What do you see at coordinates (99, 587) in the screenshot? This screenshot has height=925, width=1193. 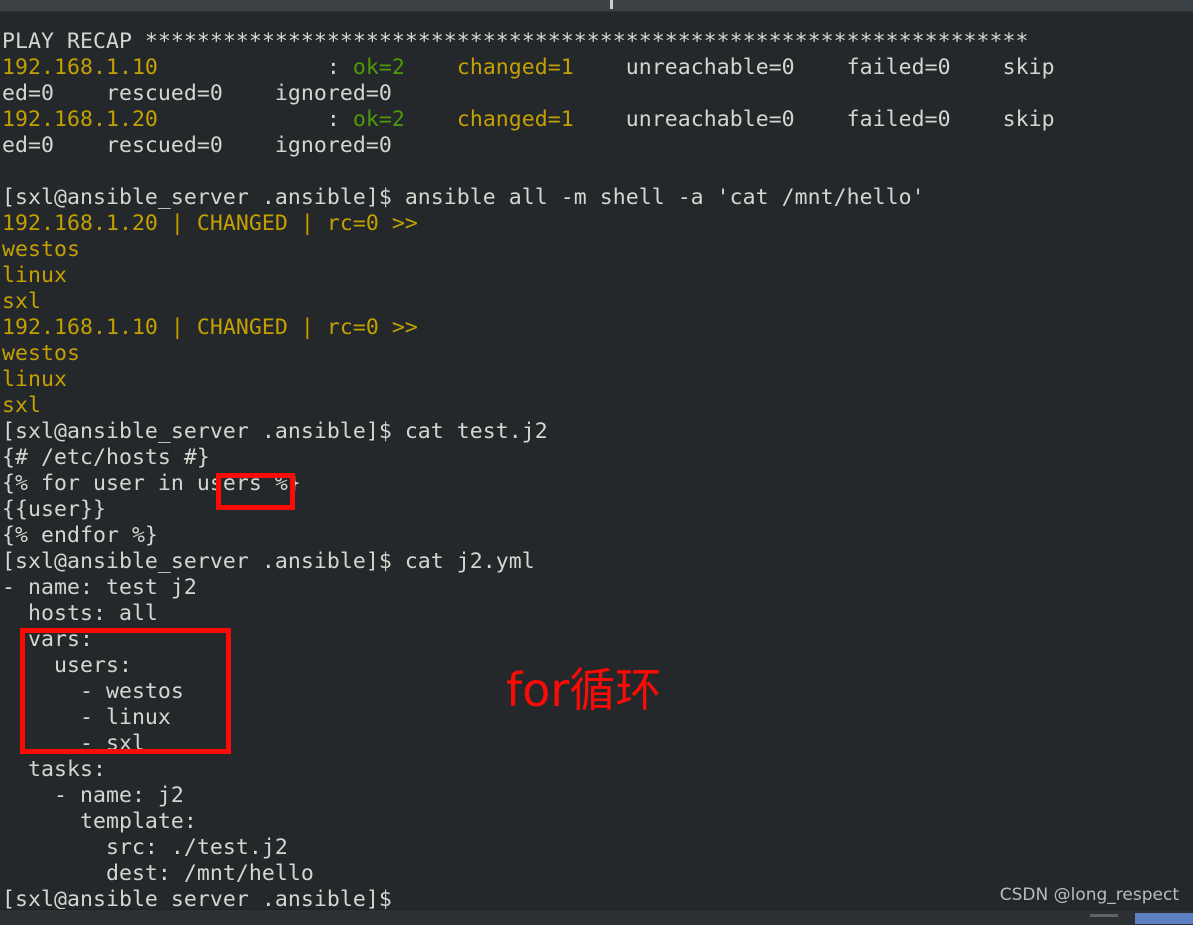 I see `terminal-text-segment: - name: test j2` at bounding box center [99, 587].